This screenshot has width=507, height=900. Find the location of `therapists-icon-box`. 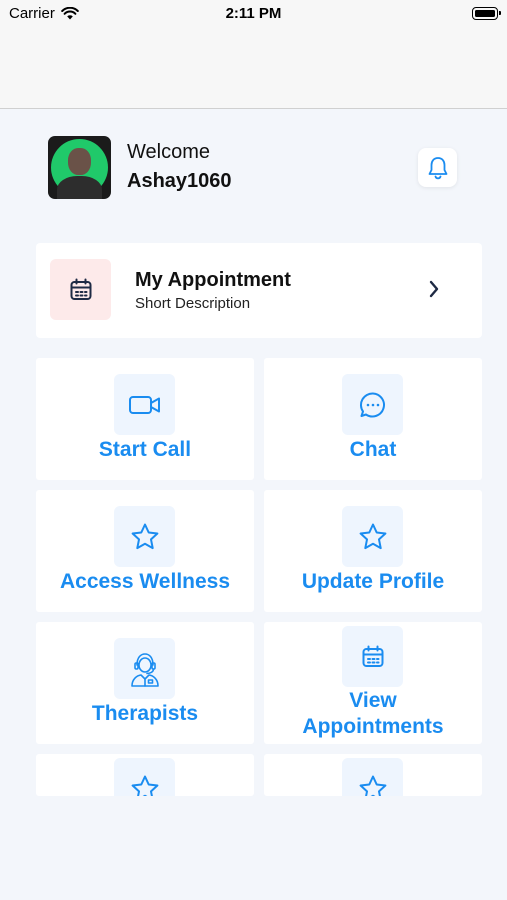

therapists-icon-box is located at coordinates (144, 668).